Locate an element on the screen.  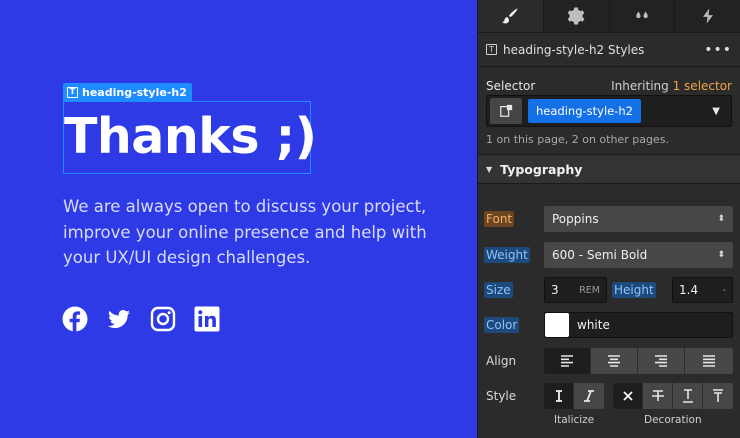
italic-icon is located at coordinates (589, 396).